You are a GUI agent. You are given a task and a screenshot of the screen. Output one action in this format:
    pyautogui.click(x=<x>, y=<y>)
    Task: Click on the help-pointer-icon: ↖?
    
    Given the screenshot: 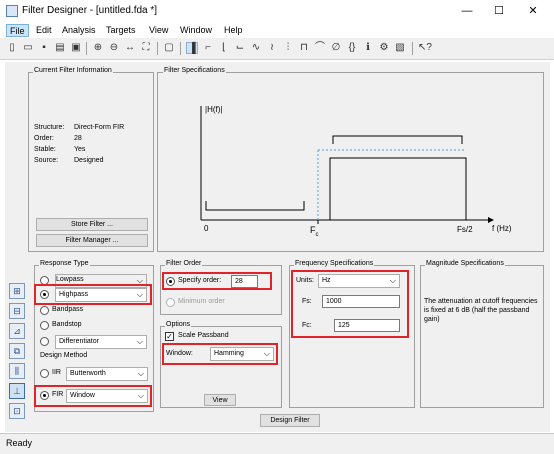 What is the action you would take?
    pyautogui.click(x=425, y=48)
    